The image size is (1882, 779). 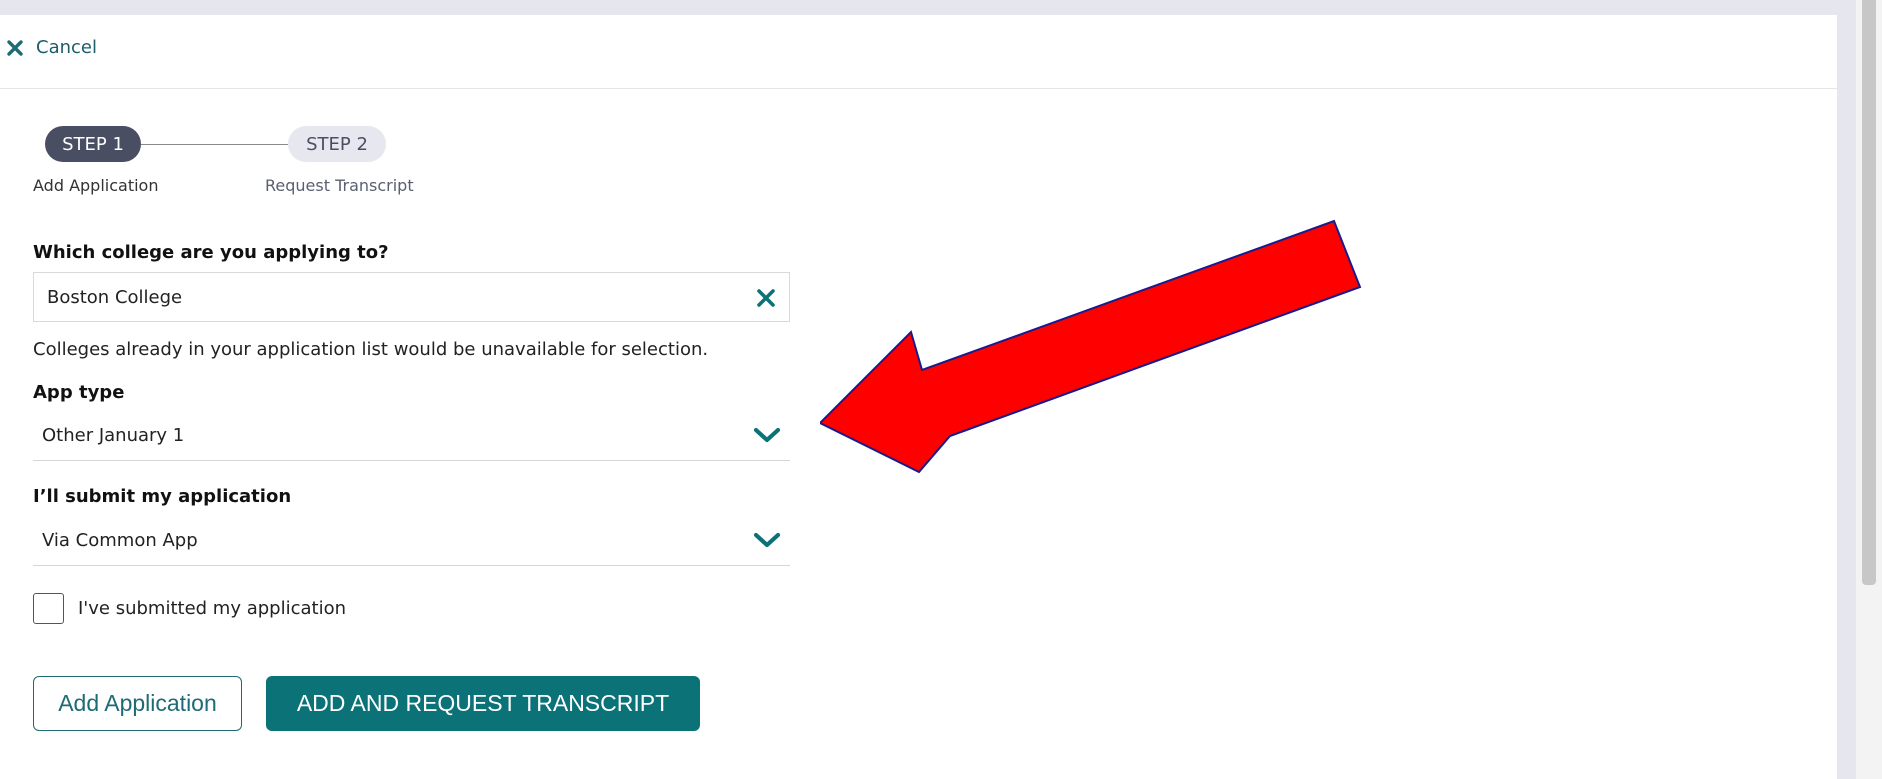 What do you see at coordinates (211, 252) in the screenshot?
I see `college-question-label: Which college are you applying to?` at bounding box center [211, 252].